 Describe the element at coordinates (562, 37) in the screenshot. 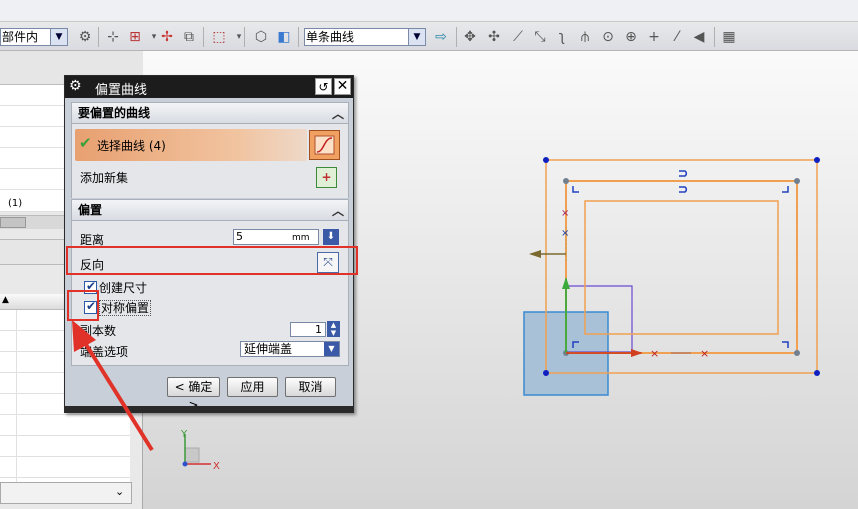

I see `snap-curve-icon: ʅ` at that location.